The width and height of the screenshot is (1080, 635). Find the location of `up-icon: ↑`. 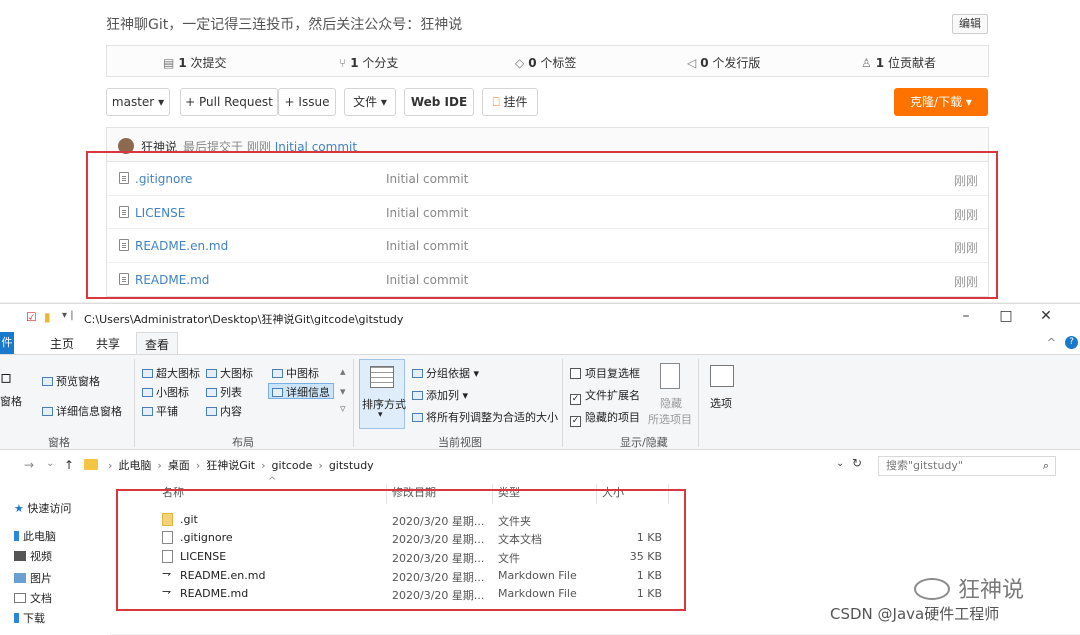

up-icon: ↑ is located at coordinates (69, 465).